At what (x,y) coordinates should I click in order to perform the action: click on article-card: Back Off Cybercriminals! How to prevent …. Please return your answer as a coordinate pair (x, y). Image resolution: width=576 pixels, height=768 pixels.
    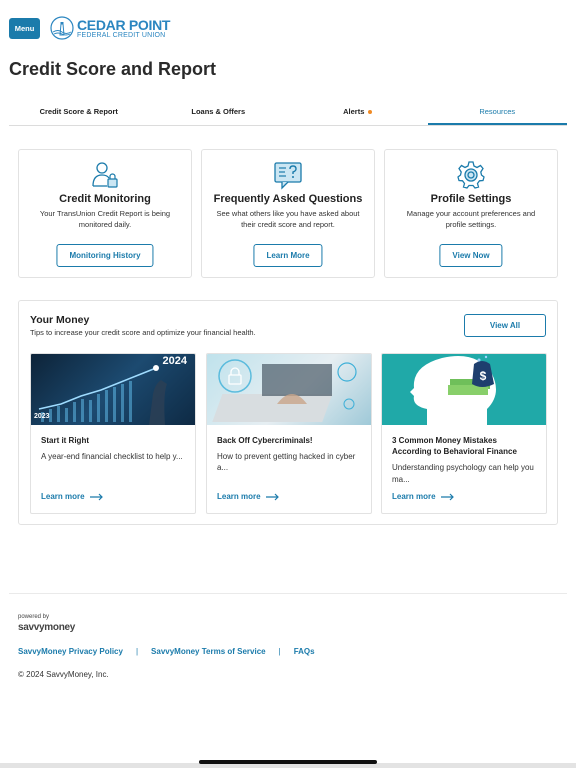
    Looking at the image, I should click on (289, 433).